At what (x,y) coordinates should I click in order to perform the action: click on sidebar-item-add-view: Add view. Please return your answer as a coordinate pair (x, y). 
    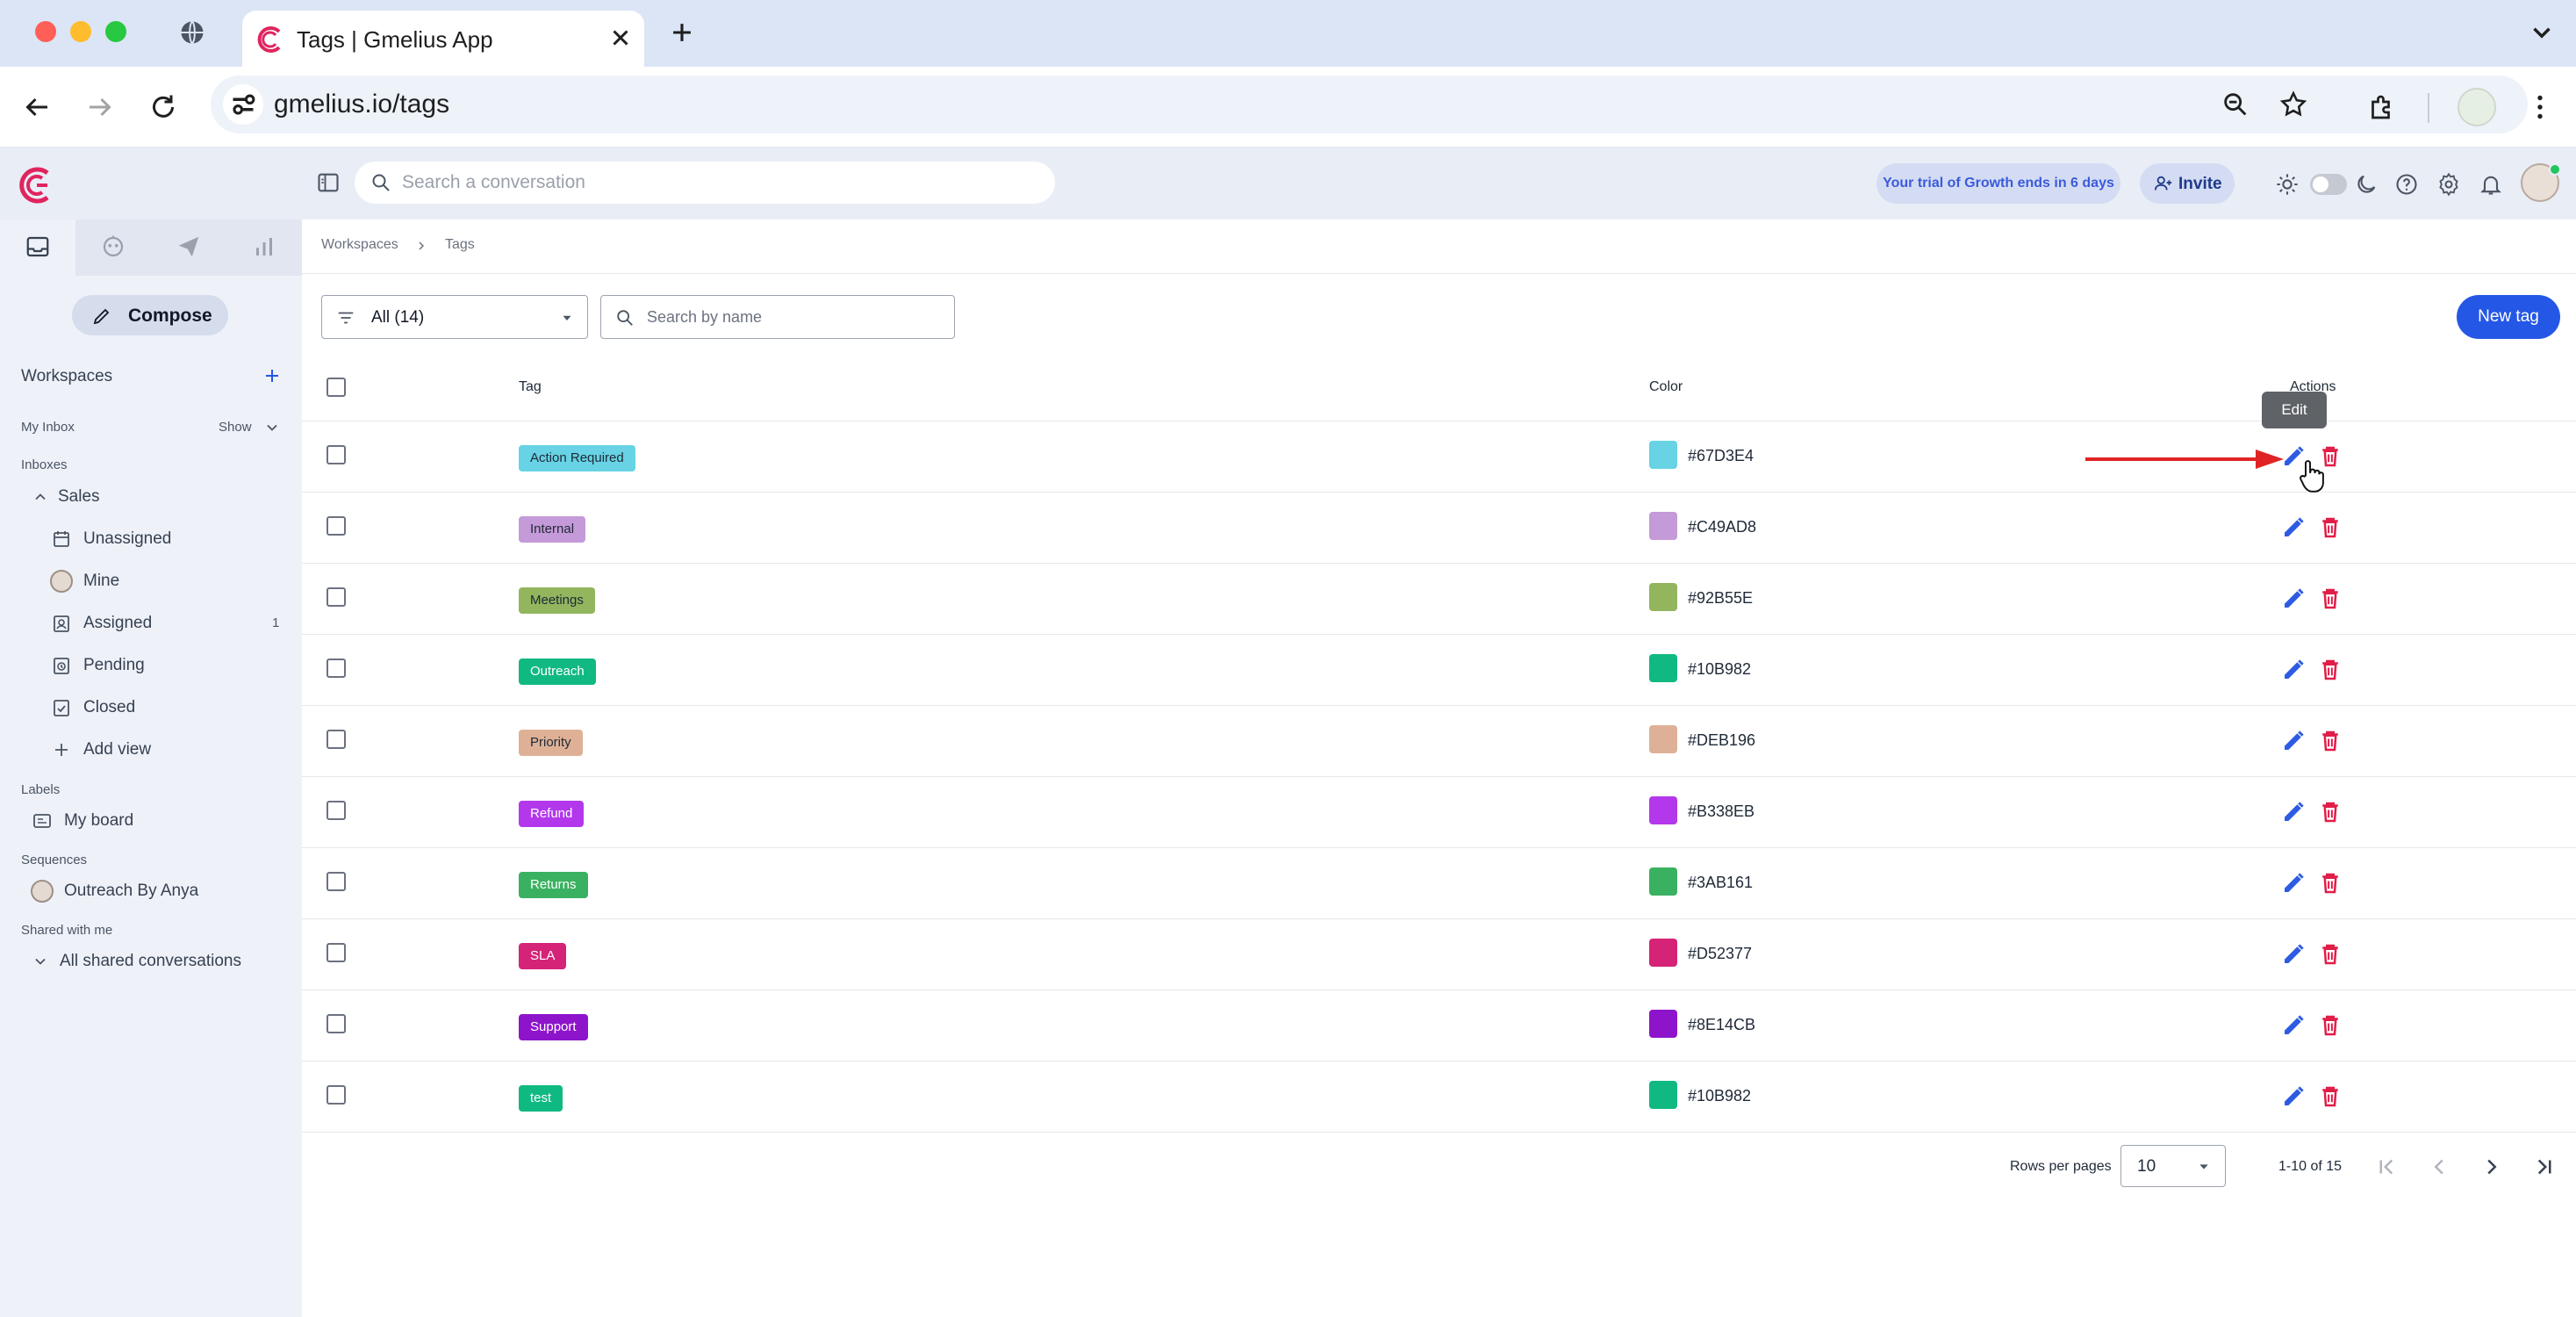
    Looking at the image, I should click on (117, 749).